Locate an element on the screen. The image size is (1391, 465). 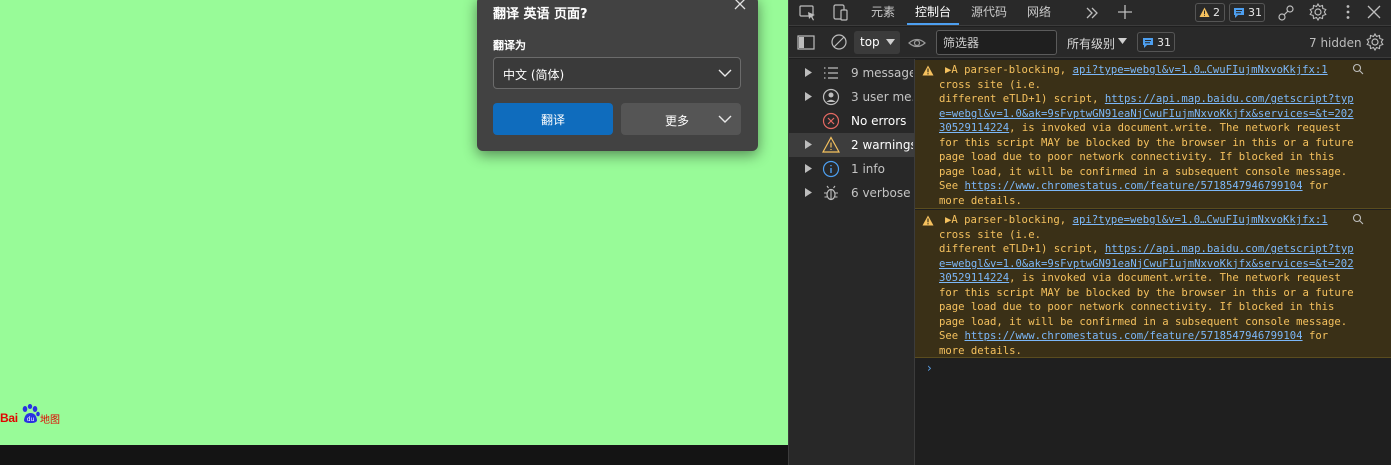
more-options-icon is located at coordinates (1348, 12).